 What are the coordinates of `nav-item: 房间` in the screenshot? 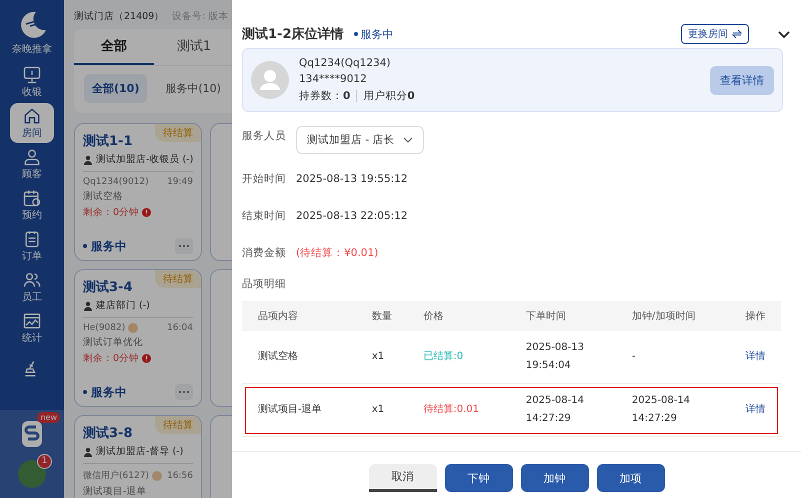 It's located at (32, 123).